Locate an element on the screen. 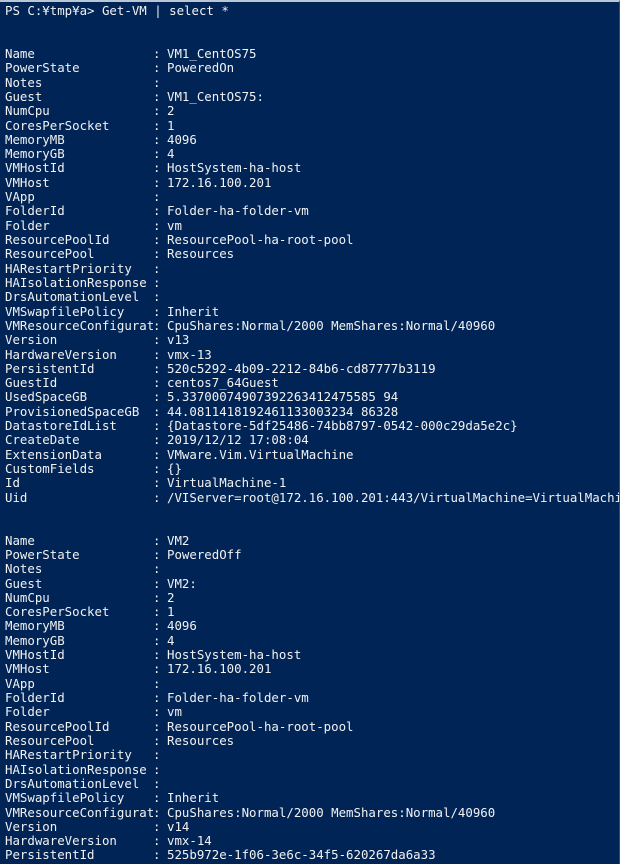 The width and height of the screenshot is (620, 864). property-value: Resources is located at coordinates (201, 254).